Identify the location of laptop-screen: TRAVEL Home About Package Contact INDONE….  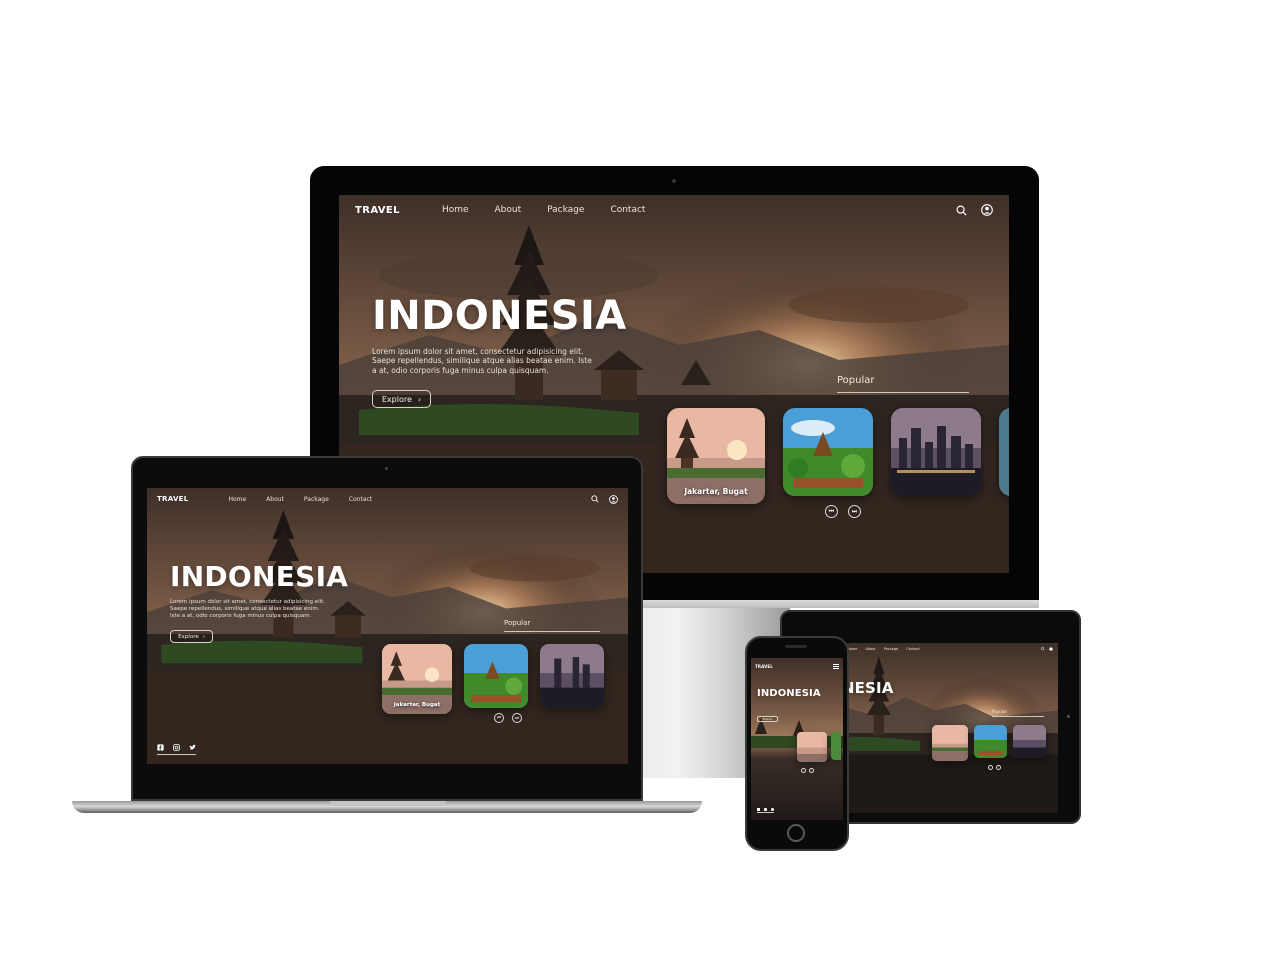
(387, 626).